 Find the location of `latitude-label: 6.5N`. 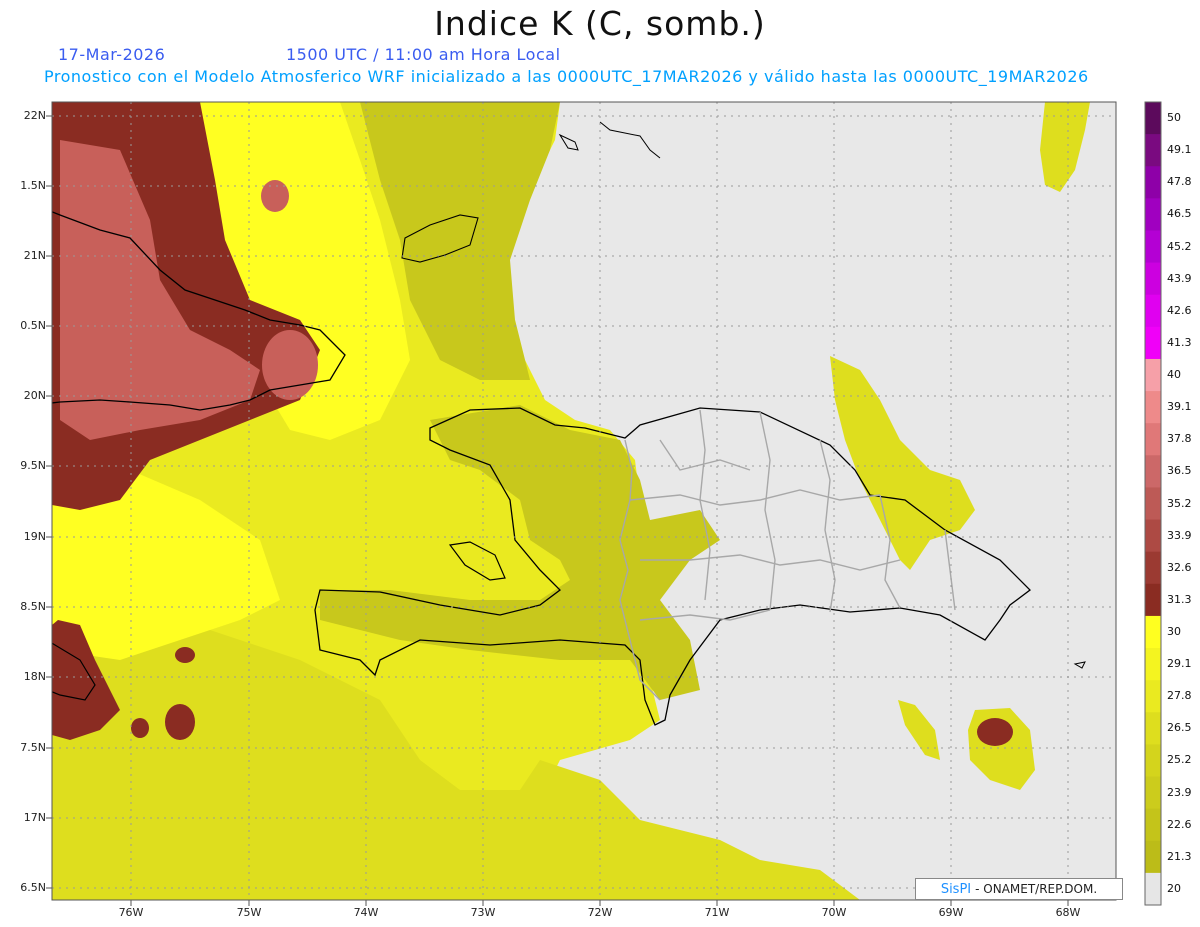

latitude-label: 6.5N is located at coordinates (33, 887).